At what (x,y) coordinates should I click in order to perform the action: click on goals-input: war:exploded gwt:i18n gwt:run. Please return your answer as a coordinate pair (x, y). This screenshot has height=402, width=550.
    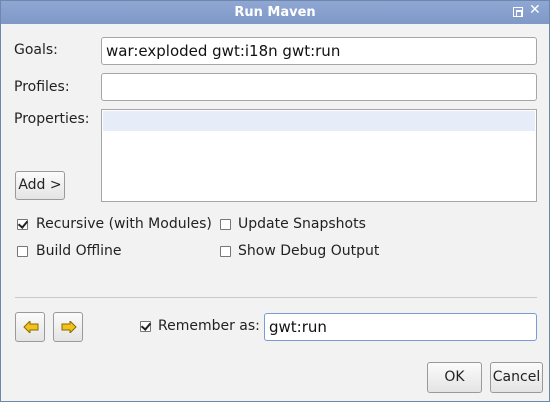
    Looking at the image, I should click on (319, 51).